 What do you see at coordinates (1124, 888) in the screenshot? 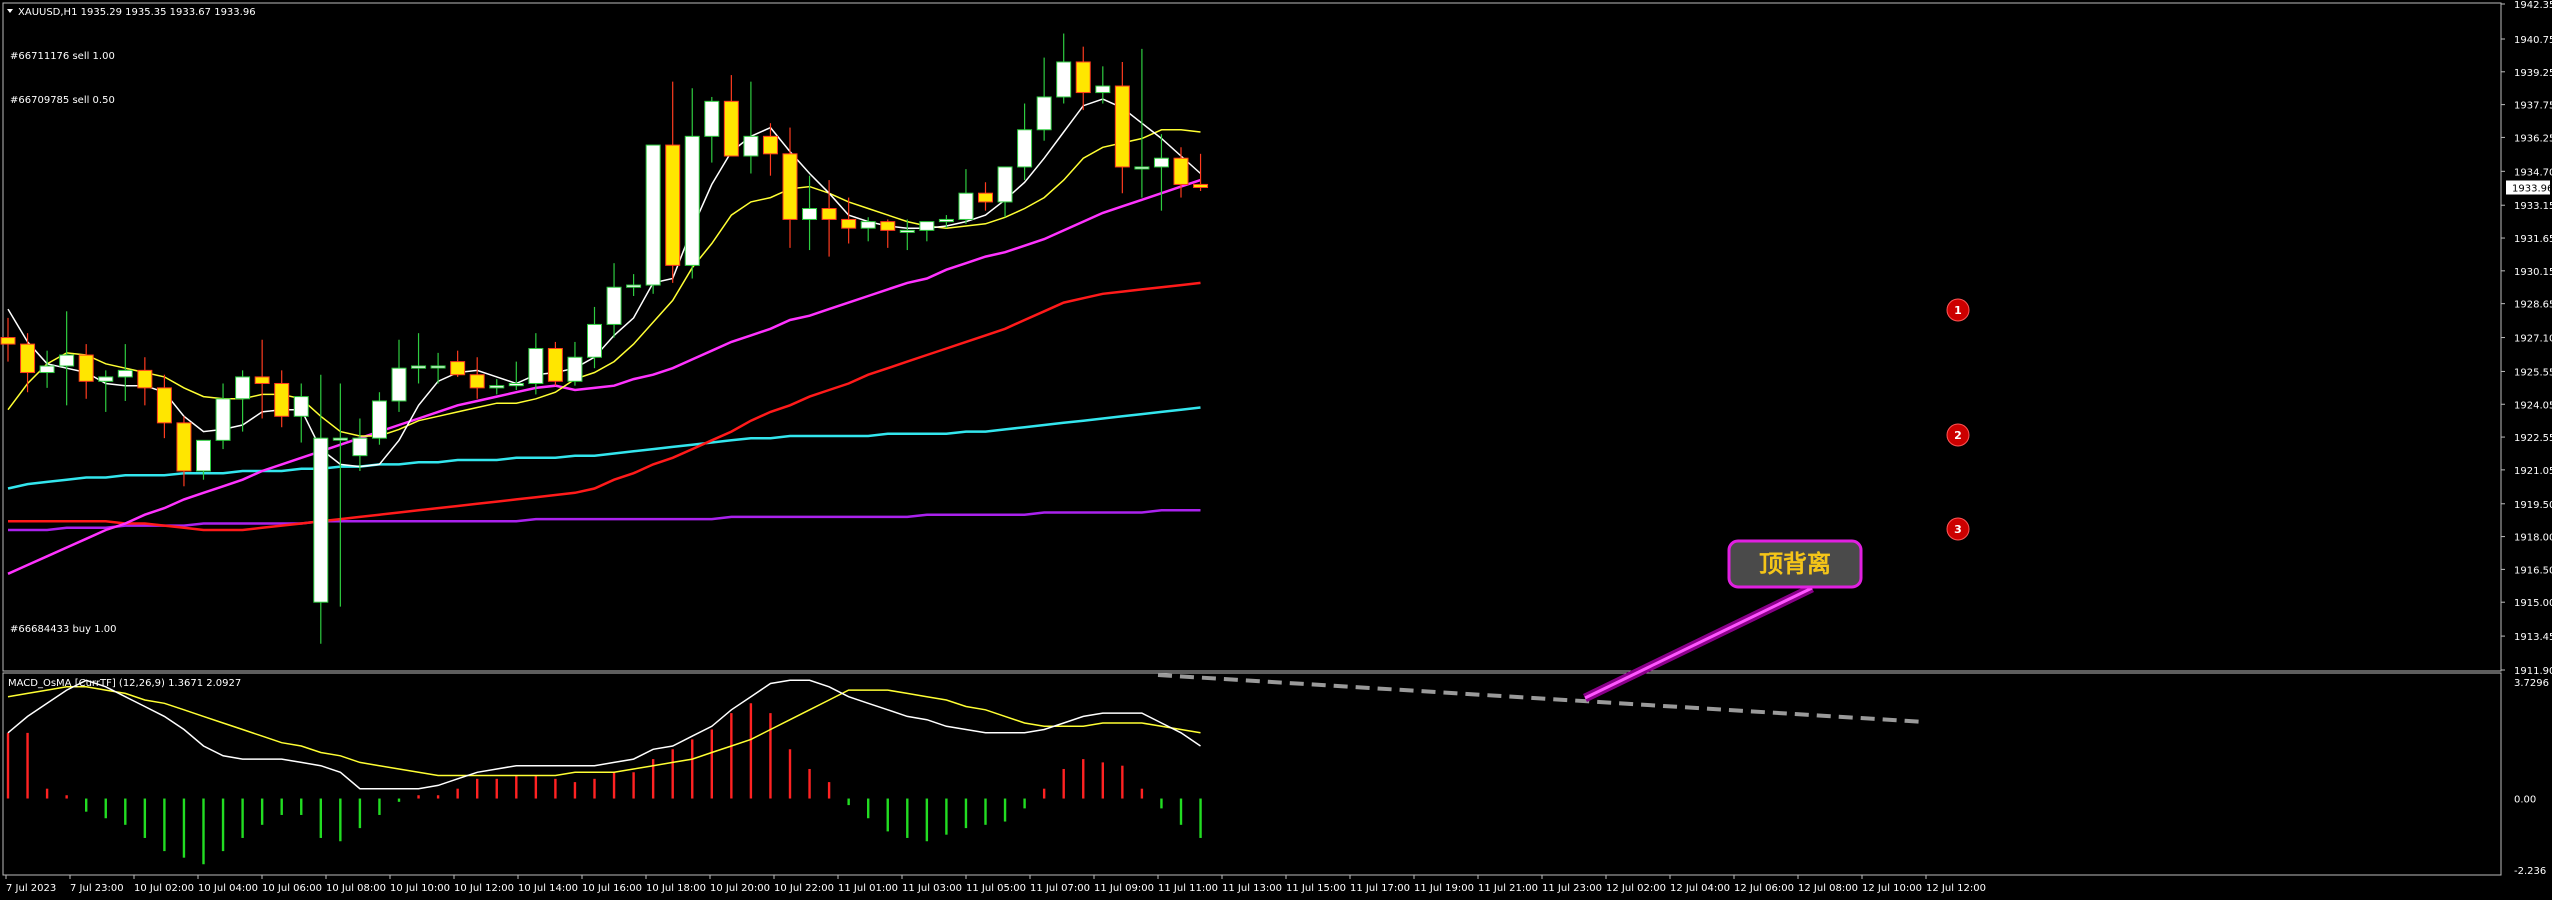
I see `time-tick-label: 11 Jul 09:00` at bounding box center [1124, 888].